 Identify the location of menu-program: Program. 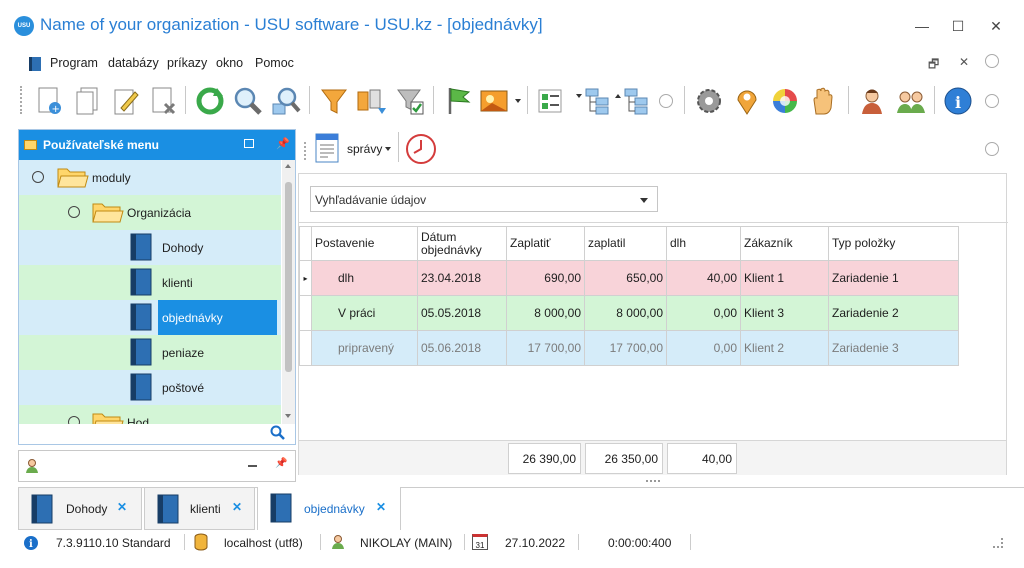
(74, 63).